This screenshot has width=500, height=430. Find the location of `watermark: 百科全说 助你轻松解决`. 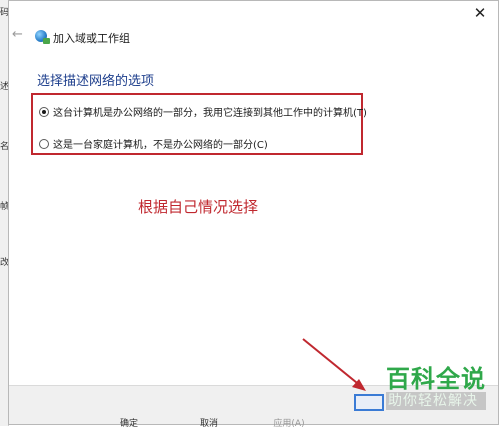

watermark: 百科全说 助你轻松解决 is located at coordinates (436, 388).